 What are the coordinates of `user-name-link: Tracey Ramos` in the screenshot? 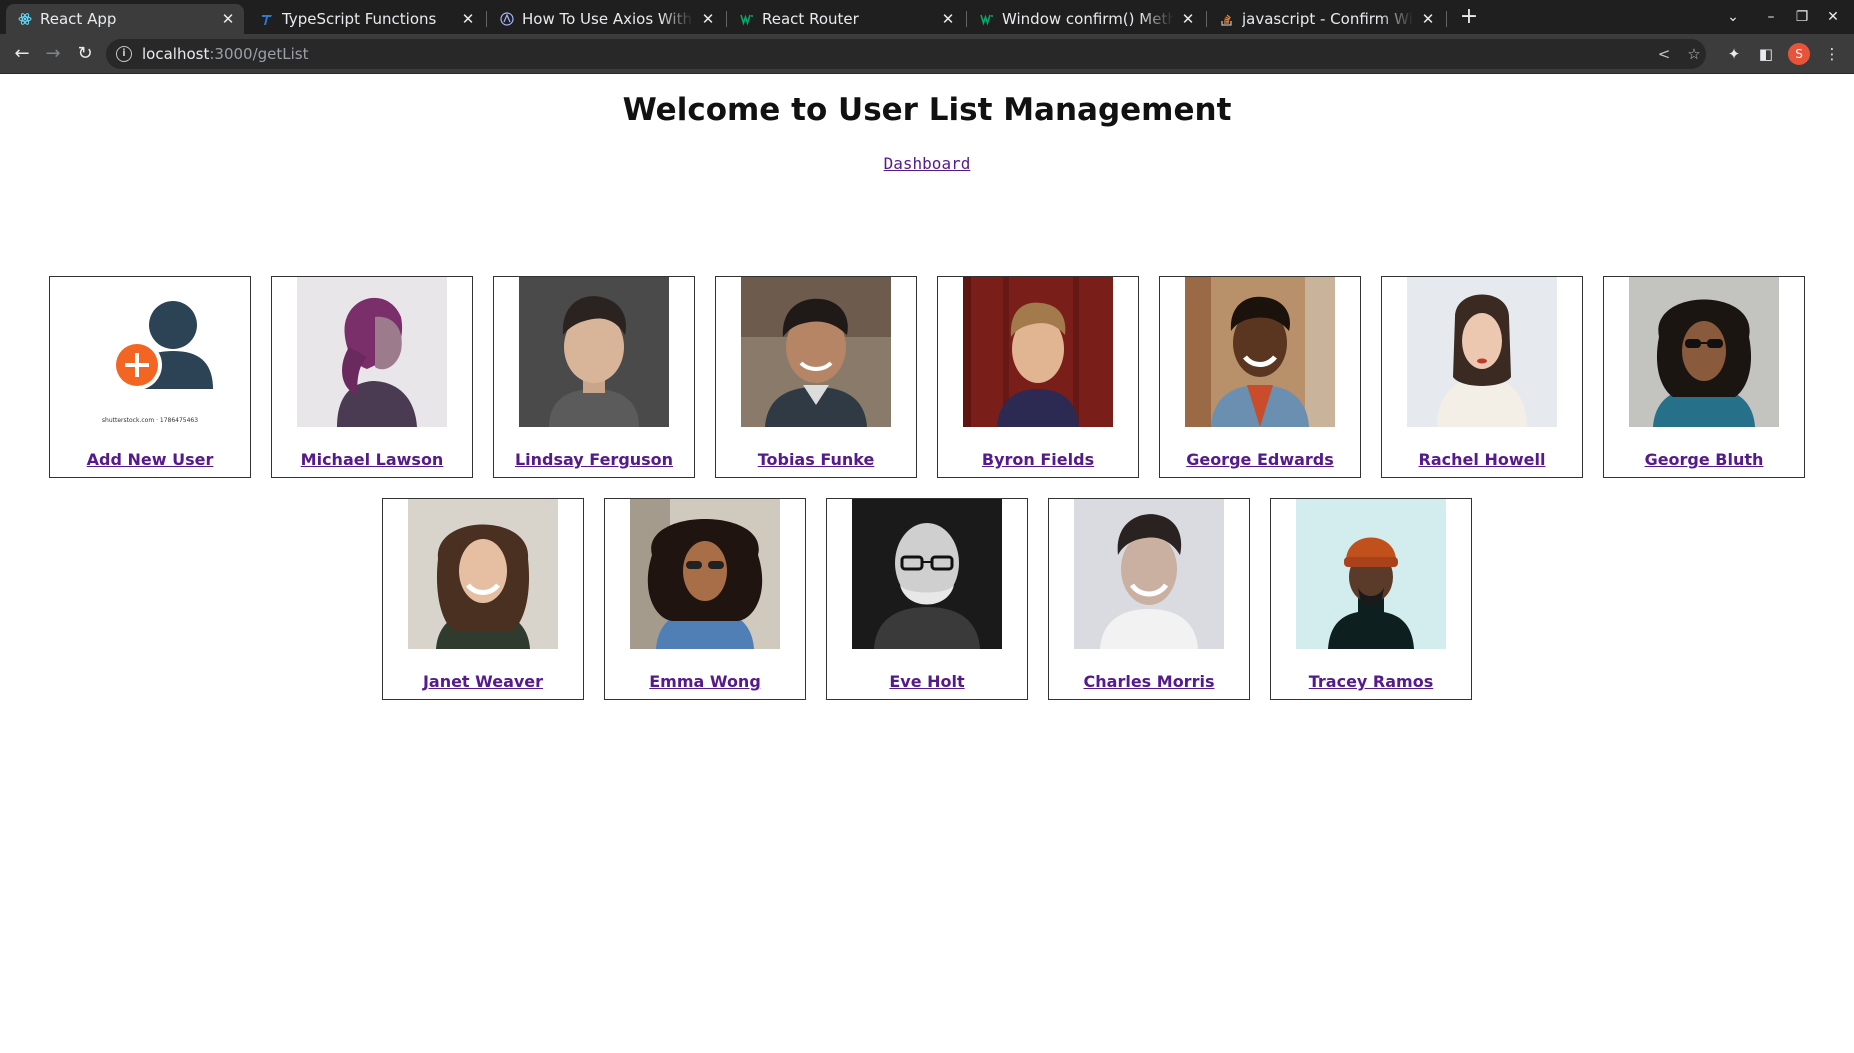 It's located at (1371, 681).